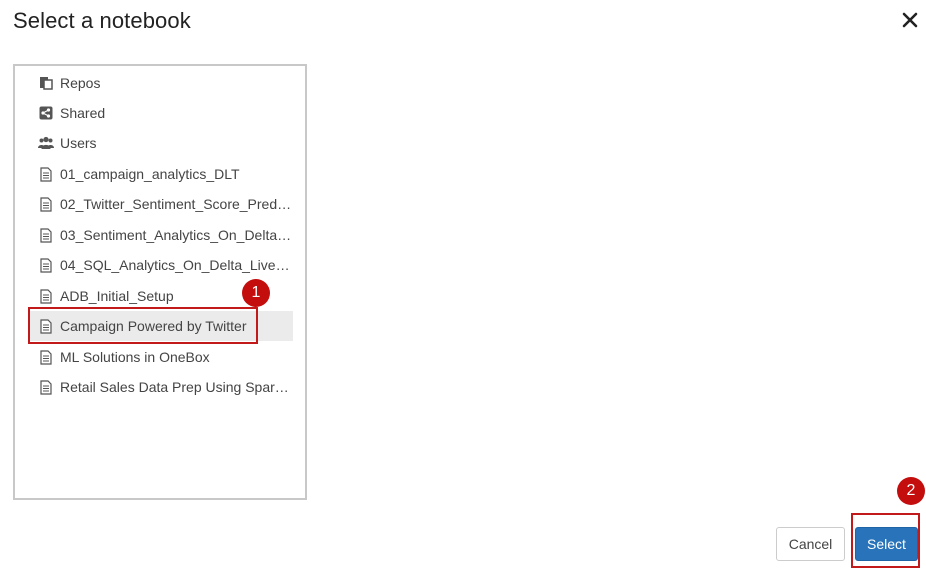 The image size is (926, 572). What do you see at coordinates (161, 113) in the screenshot?
I see `tree-item-shared: Shared` at bounding box center [161, 113].